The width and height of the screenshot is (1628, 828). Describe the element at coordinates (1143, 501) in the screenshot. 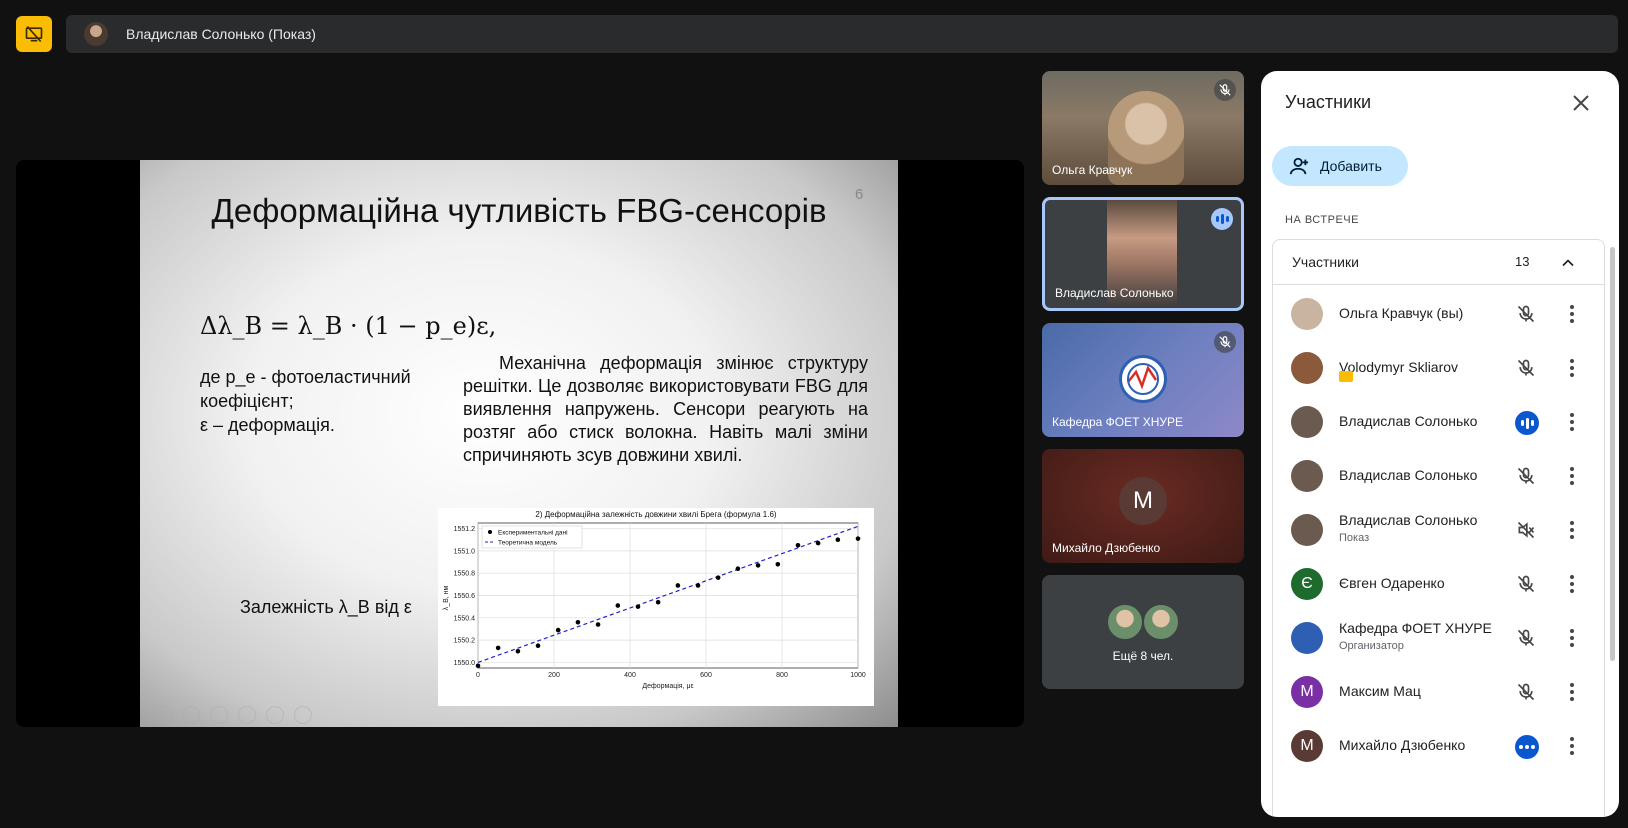

I see `avatar: M` at that location.